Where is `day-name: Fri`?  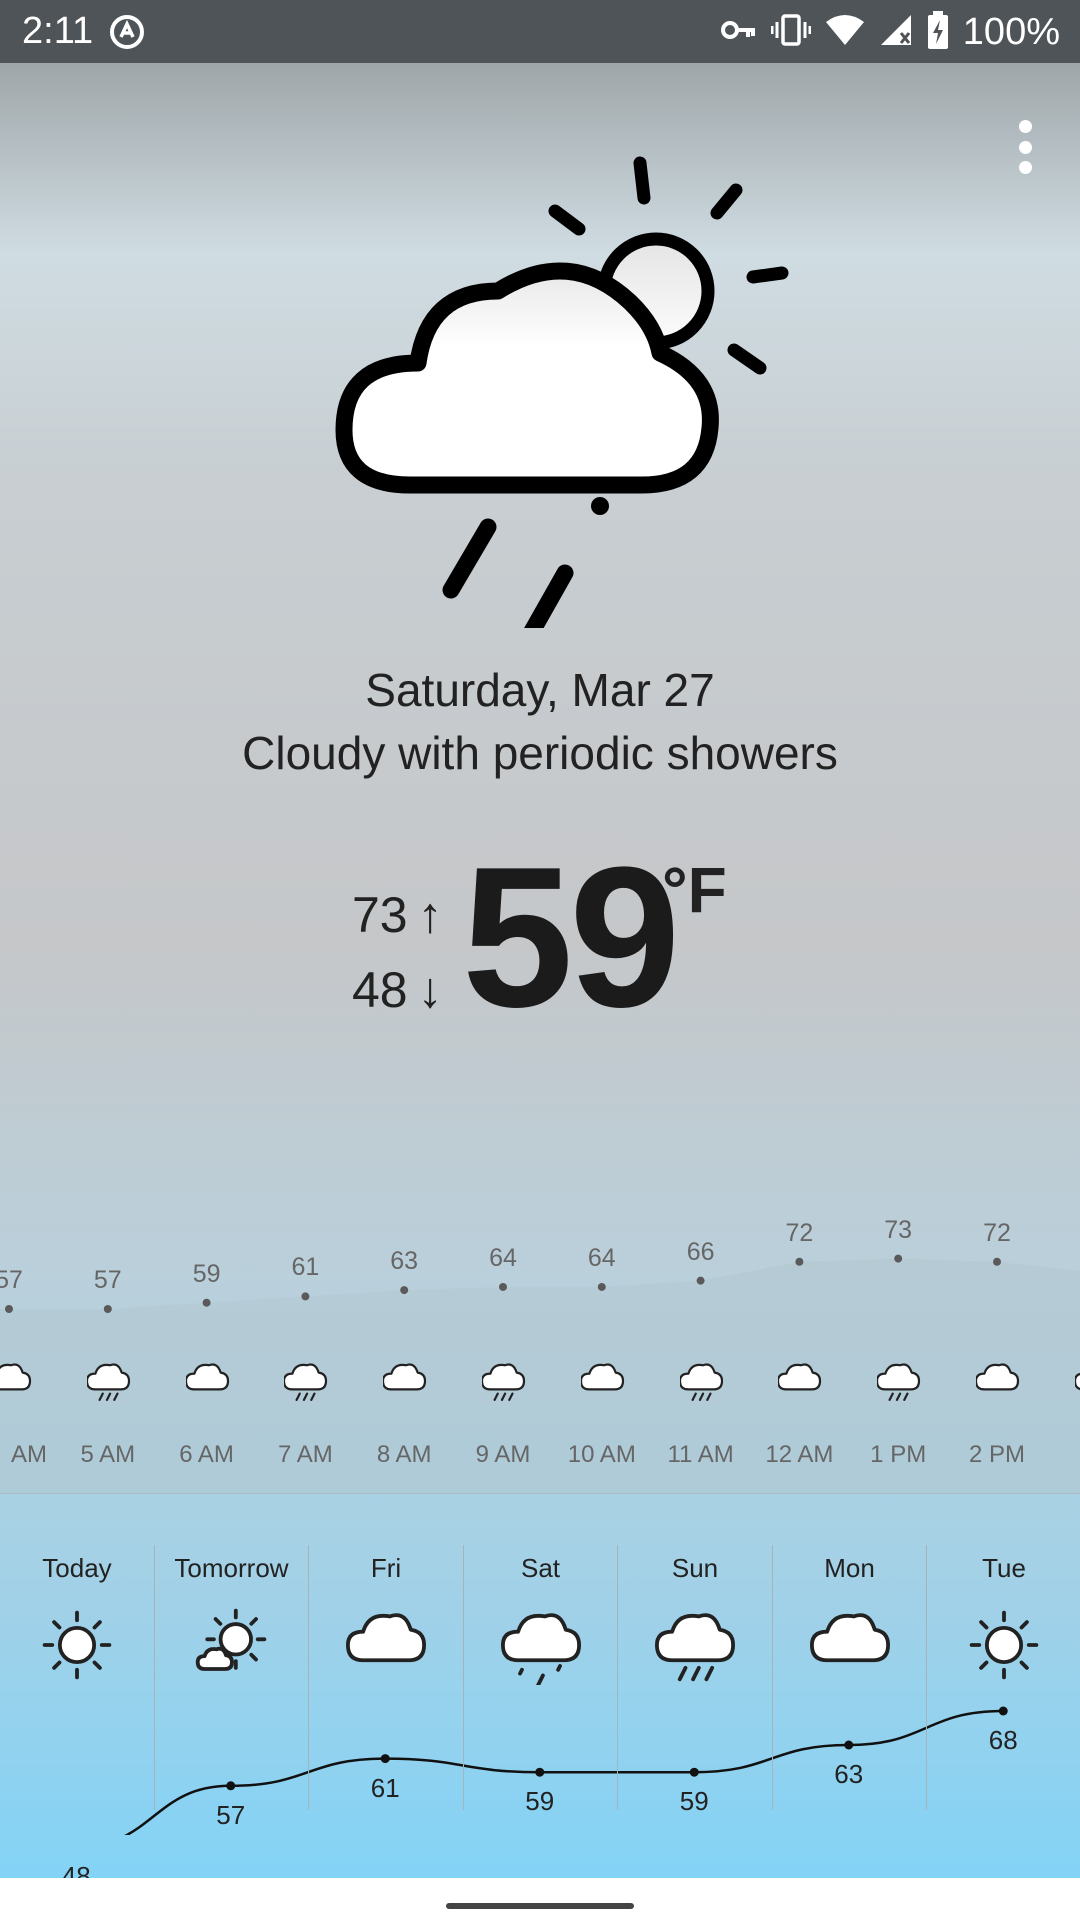 day-name: Fri is located at coordinates (386, 1568).